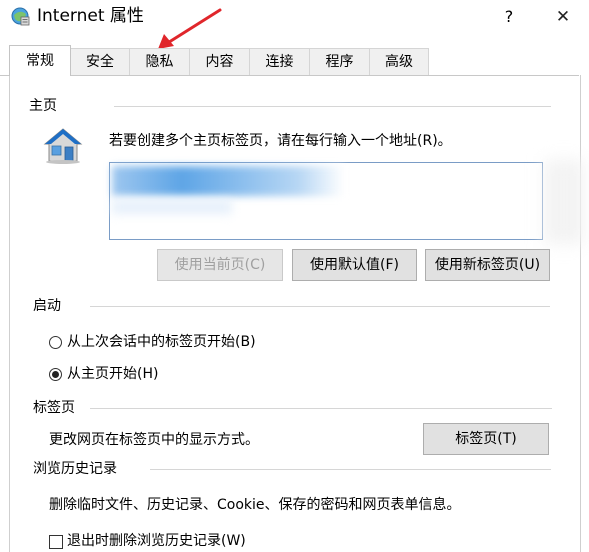  Describe the element at coordinates (354, 265) in the screenshot. I see `use-default-button: 使用默认值(F)` at that location.